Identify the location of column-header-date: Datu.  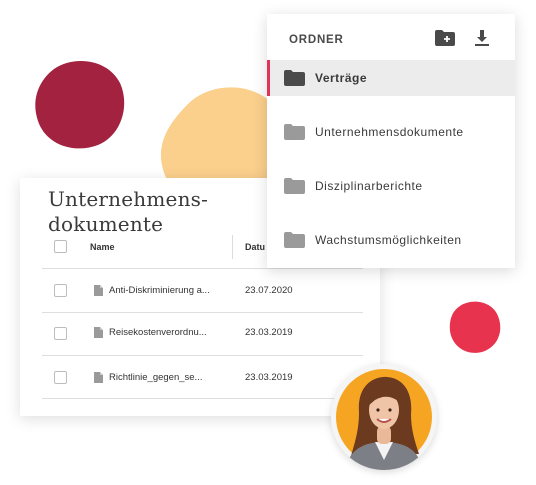
(255, 247).